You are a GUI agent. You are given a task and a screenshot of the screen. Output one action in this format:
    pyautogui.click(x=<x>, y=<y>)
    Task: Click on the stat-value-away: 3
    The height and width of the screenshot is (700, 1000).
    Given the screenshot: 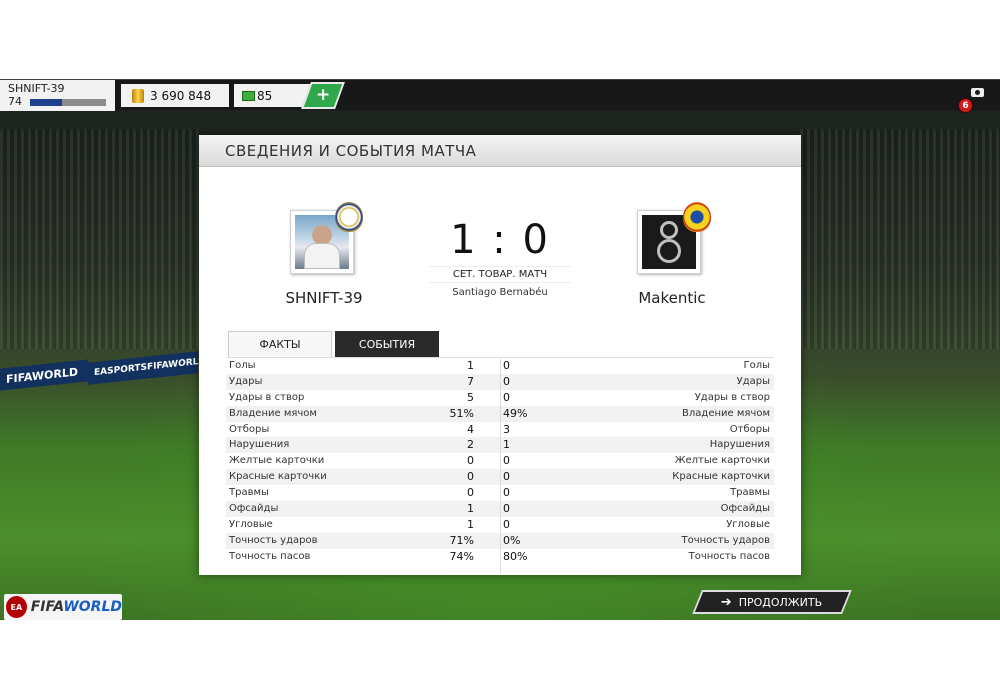 What is the action you would take?
    pyautogui.click(x=506, y=429)
    